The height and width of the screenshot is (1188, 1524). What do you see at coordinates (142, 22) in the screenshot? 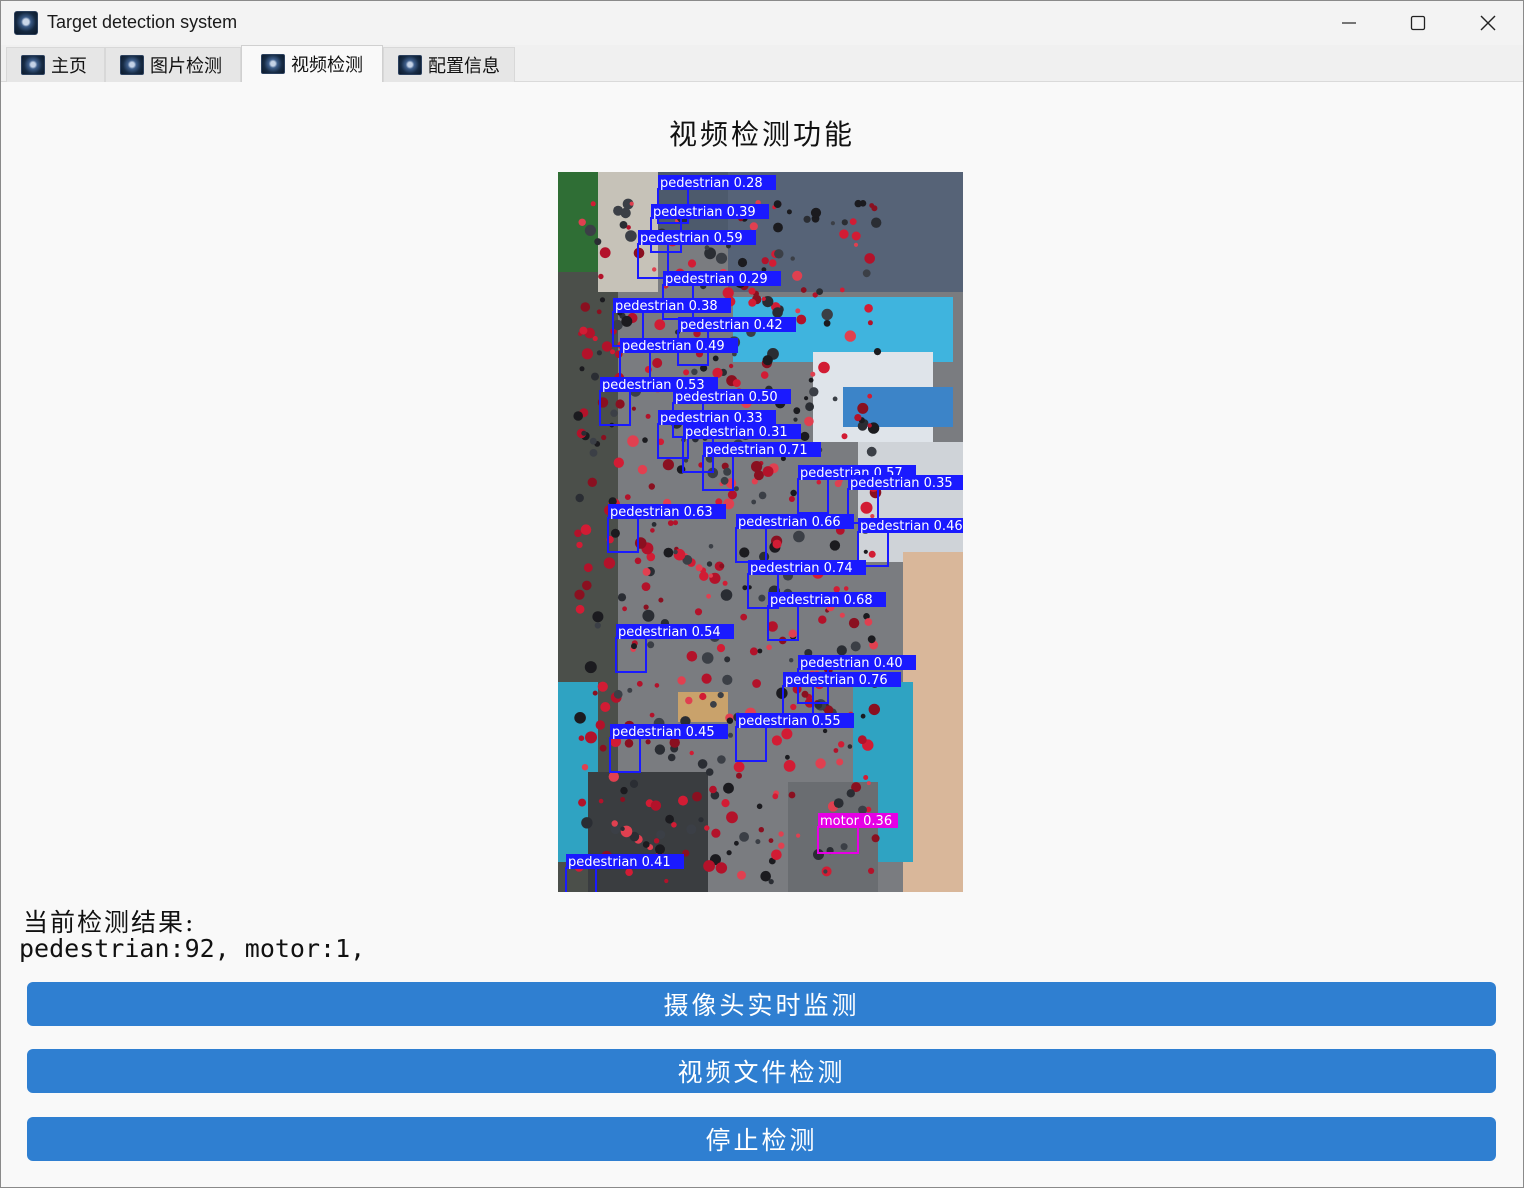
I see `window-title: Target detection system` at bounding box center [142, 22].